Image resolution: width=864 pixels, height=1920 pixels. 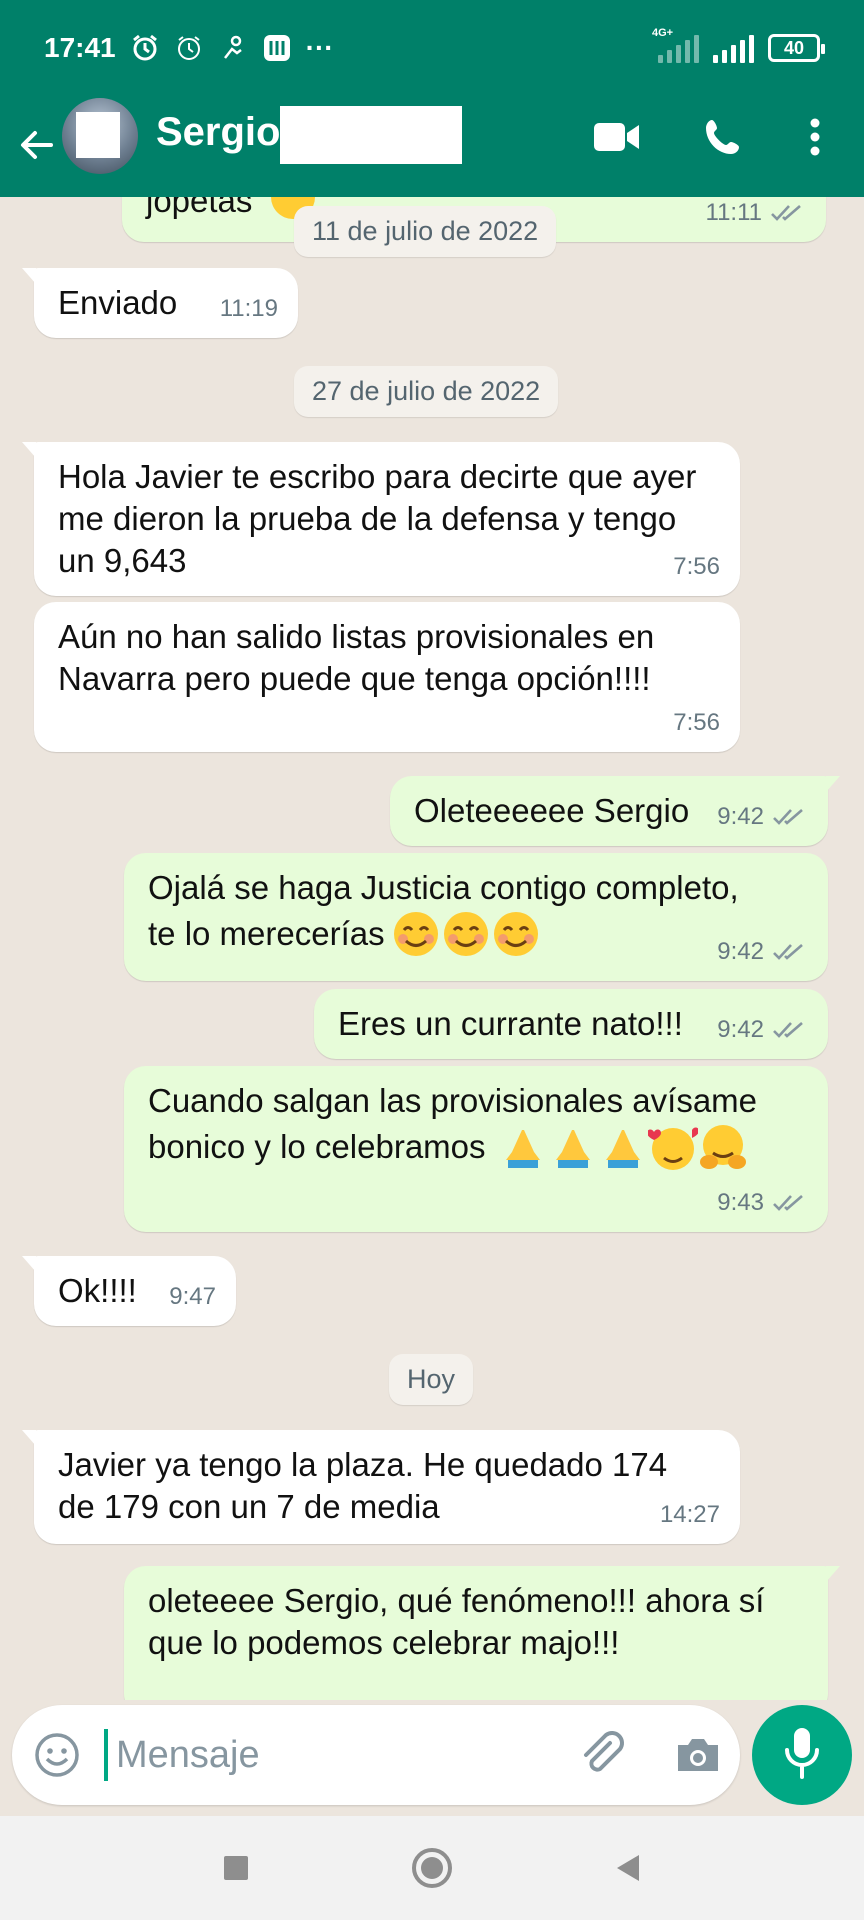 What do you see at coordinates (233, 48) in the screenshot?
I see `accessibility-icon` at bounding box center [233, 48].